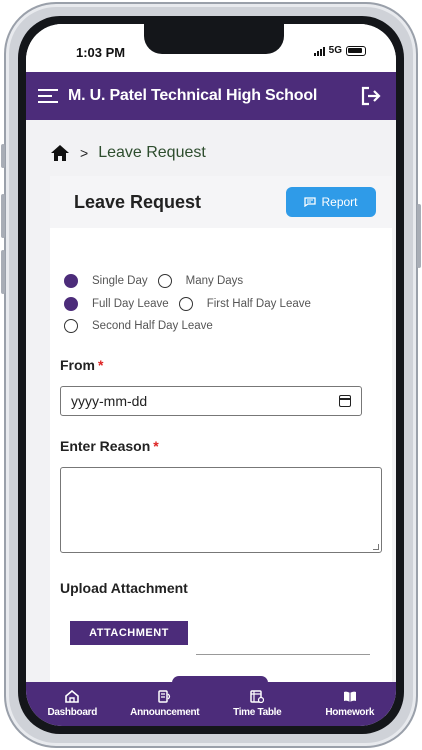 This screenshot has height=750, width=422. I want to click on camera-notch, so click(214, 39).